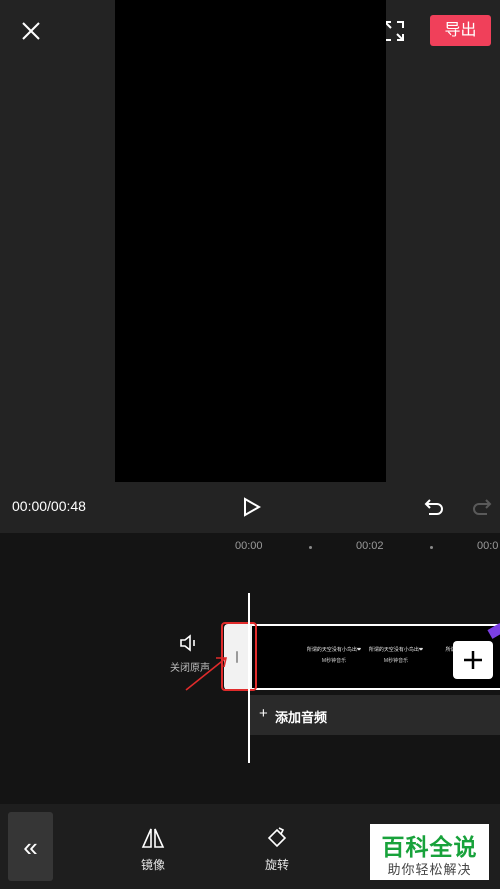 The width and height of the screenshot is (500, 889). I want to click on double-chevron-left-icon: «, so click(30, 847).